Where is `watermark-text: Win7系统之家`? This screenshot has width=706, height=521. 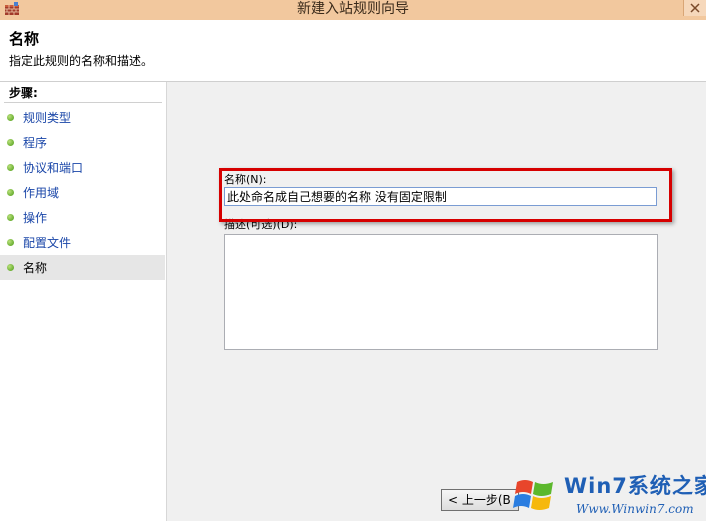
watermark-text: Win7系统之家 is located at coordinates (635, 486).